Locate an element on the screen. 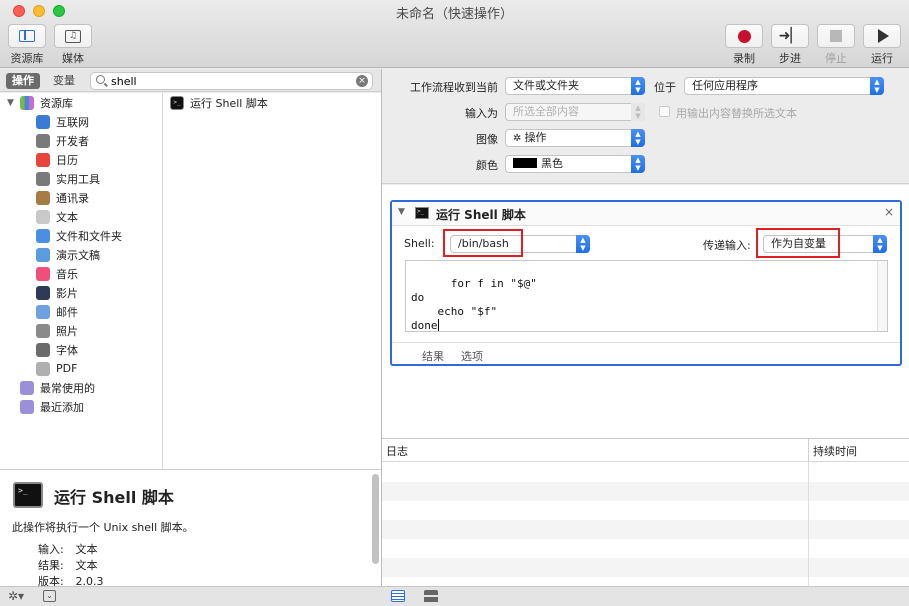  status-bar: ✲▾ ⌄ is located at coordinates (454, 596).